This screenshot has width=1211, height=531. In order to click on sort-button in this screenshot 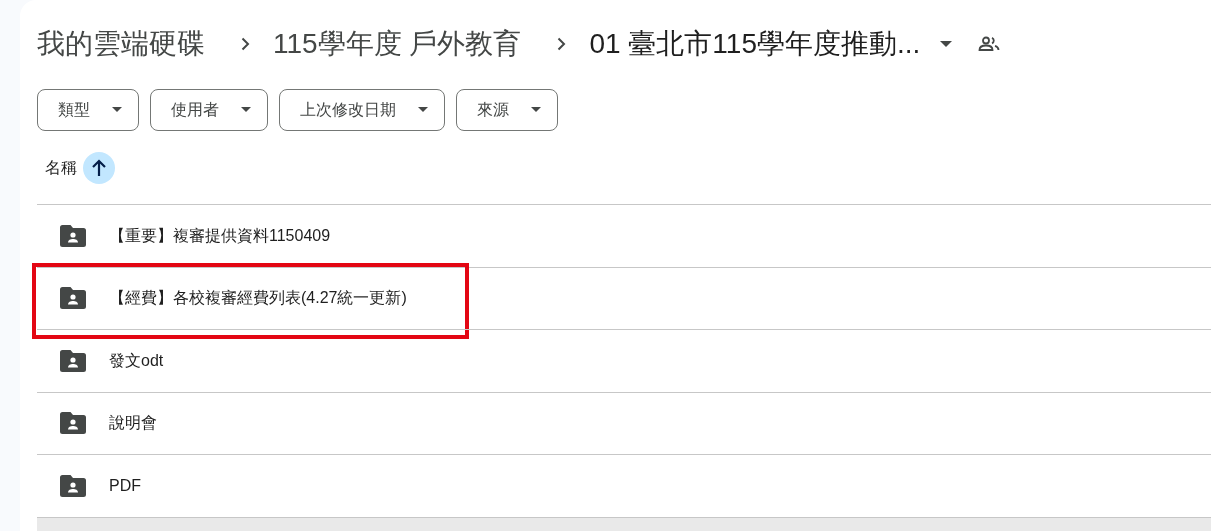, I will do `click(99, 167)`.